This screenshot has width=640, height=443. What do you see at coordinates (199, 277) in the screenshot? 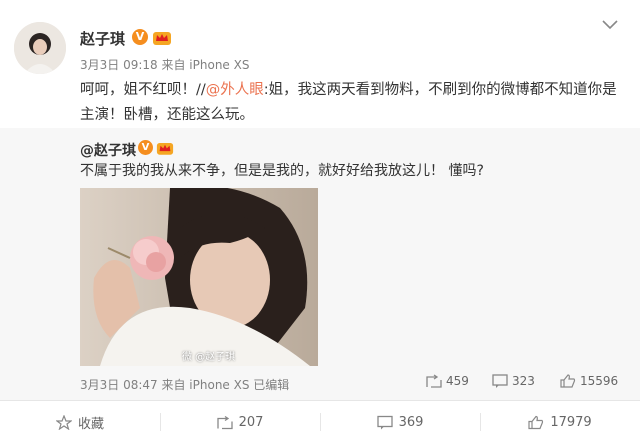
I see `repost-photo: 微 @赵子琪` at bounding box center [199, 277].